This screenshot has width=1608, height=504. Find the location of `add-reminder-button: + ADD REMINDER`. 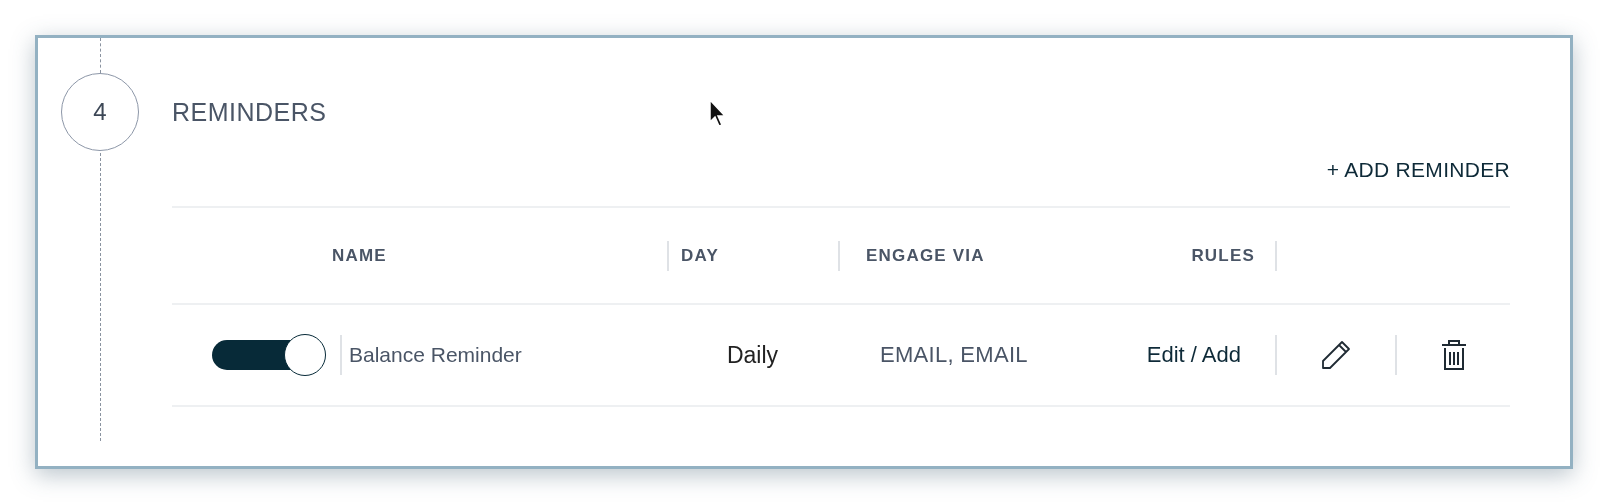

add-reminder-button: + ADD REMINDER is located at coordinates (1418, 170).